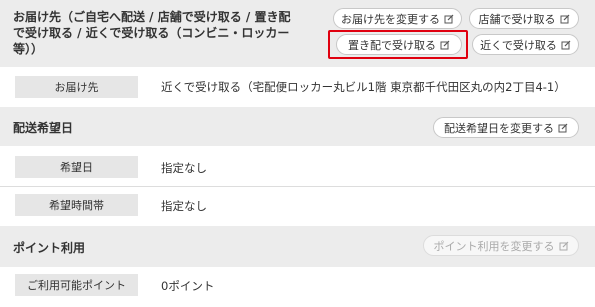 This screenshot has height=307, width=595. Describe the element at coordinates (392, 45) in the screenshot. I see `okihai-label: 置き配で受け取る` at that location.